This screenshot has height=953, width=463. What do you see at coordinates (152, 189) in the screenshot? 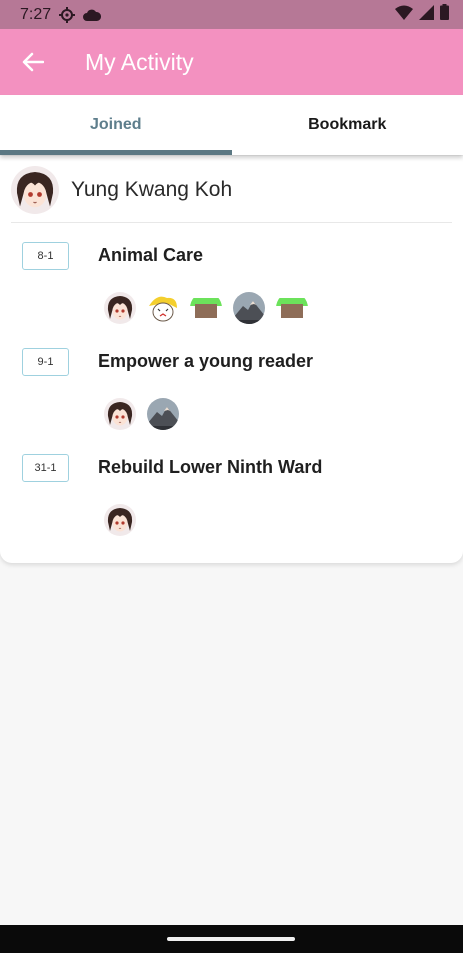
I see `user-name: Yung Kwang Koh` at bounding box center [152, 189].